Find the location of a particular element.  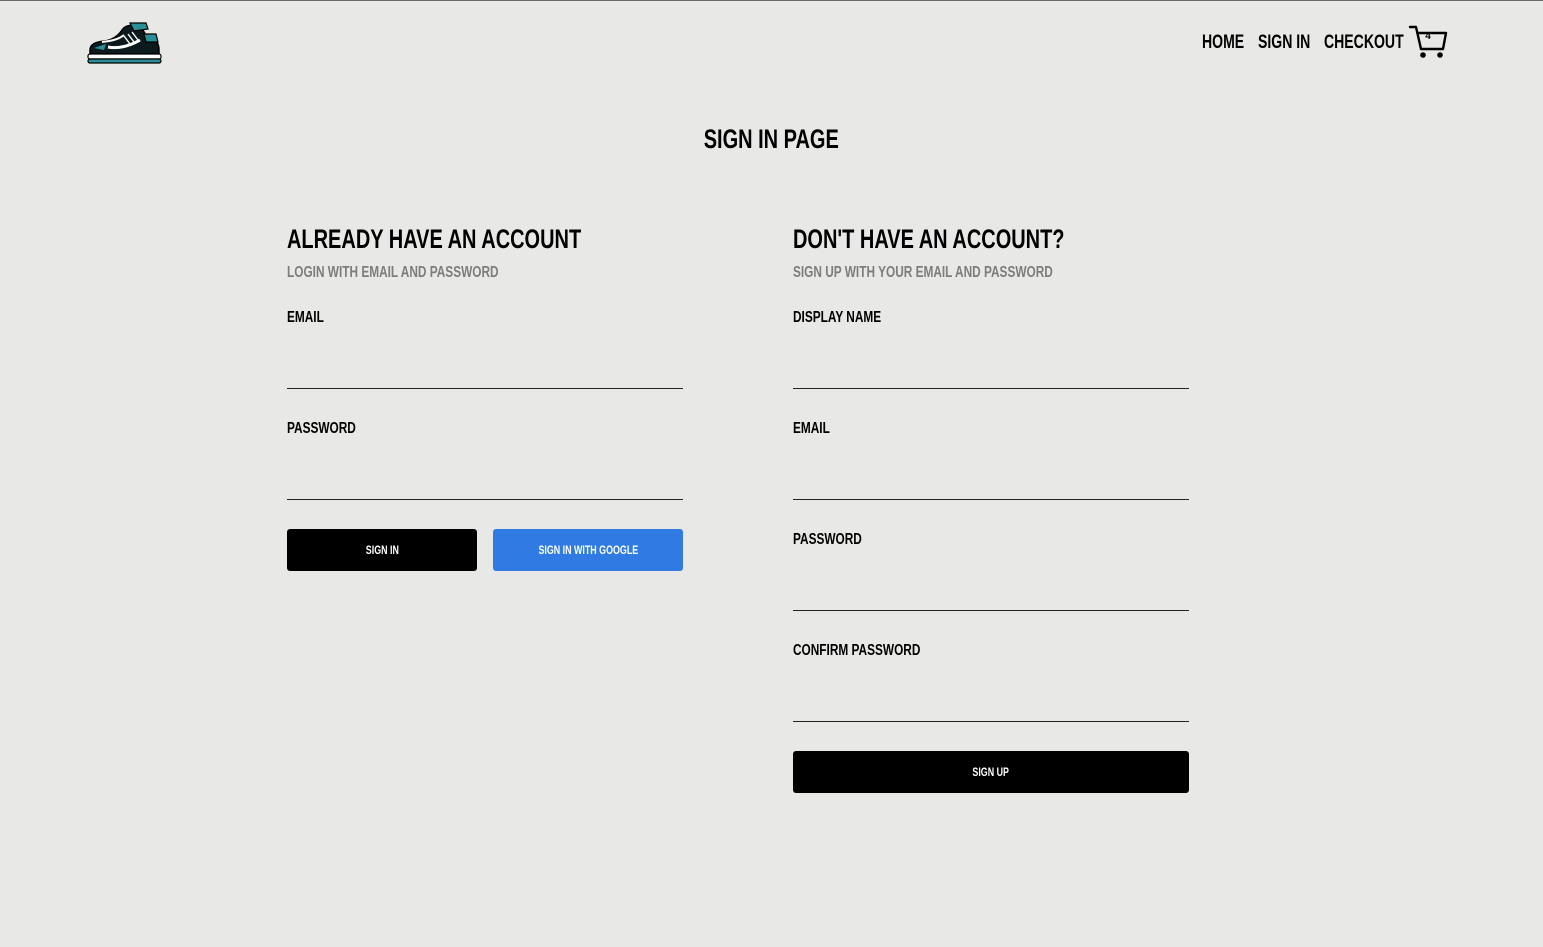

nav-home-link: Home is located at coordinates (1230, 43).